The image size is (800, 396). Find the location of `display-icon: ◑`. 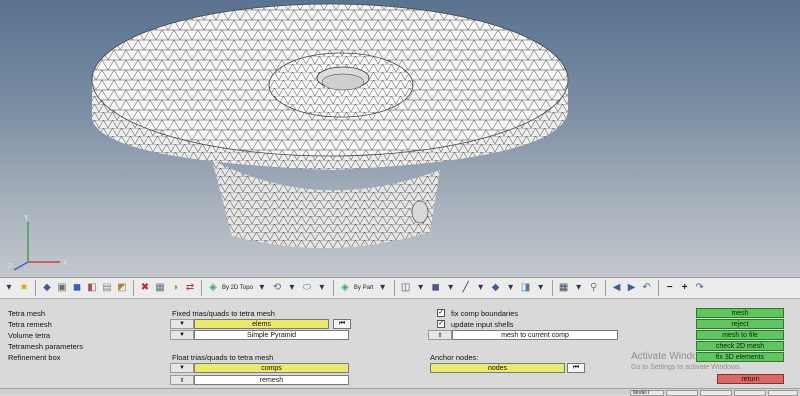

display-icon: ◑ is located at coordinates (175, 288).